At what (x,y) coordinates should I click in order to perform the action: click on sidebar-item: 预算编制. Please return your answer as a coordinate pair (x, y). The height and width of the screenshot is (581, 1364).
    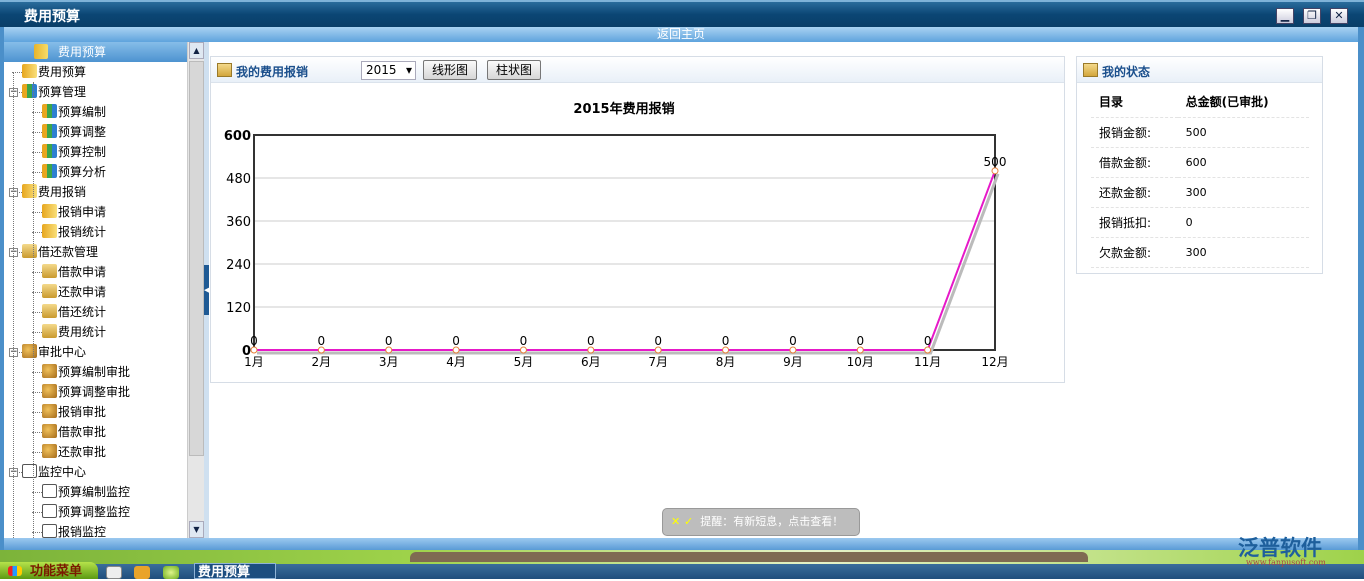
    Looking at the image, I should click on (74, 112).